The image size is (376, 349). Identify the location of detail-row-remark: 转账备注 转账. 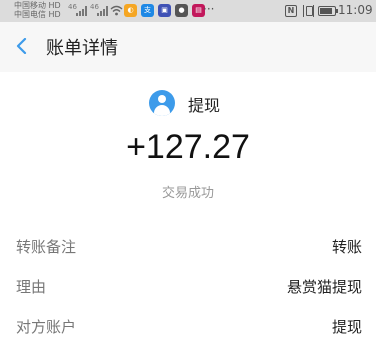
(188, 233).